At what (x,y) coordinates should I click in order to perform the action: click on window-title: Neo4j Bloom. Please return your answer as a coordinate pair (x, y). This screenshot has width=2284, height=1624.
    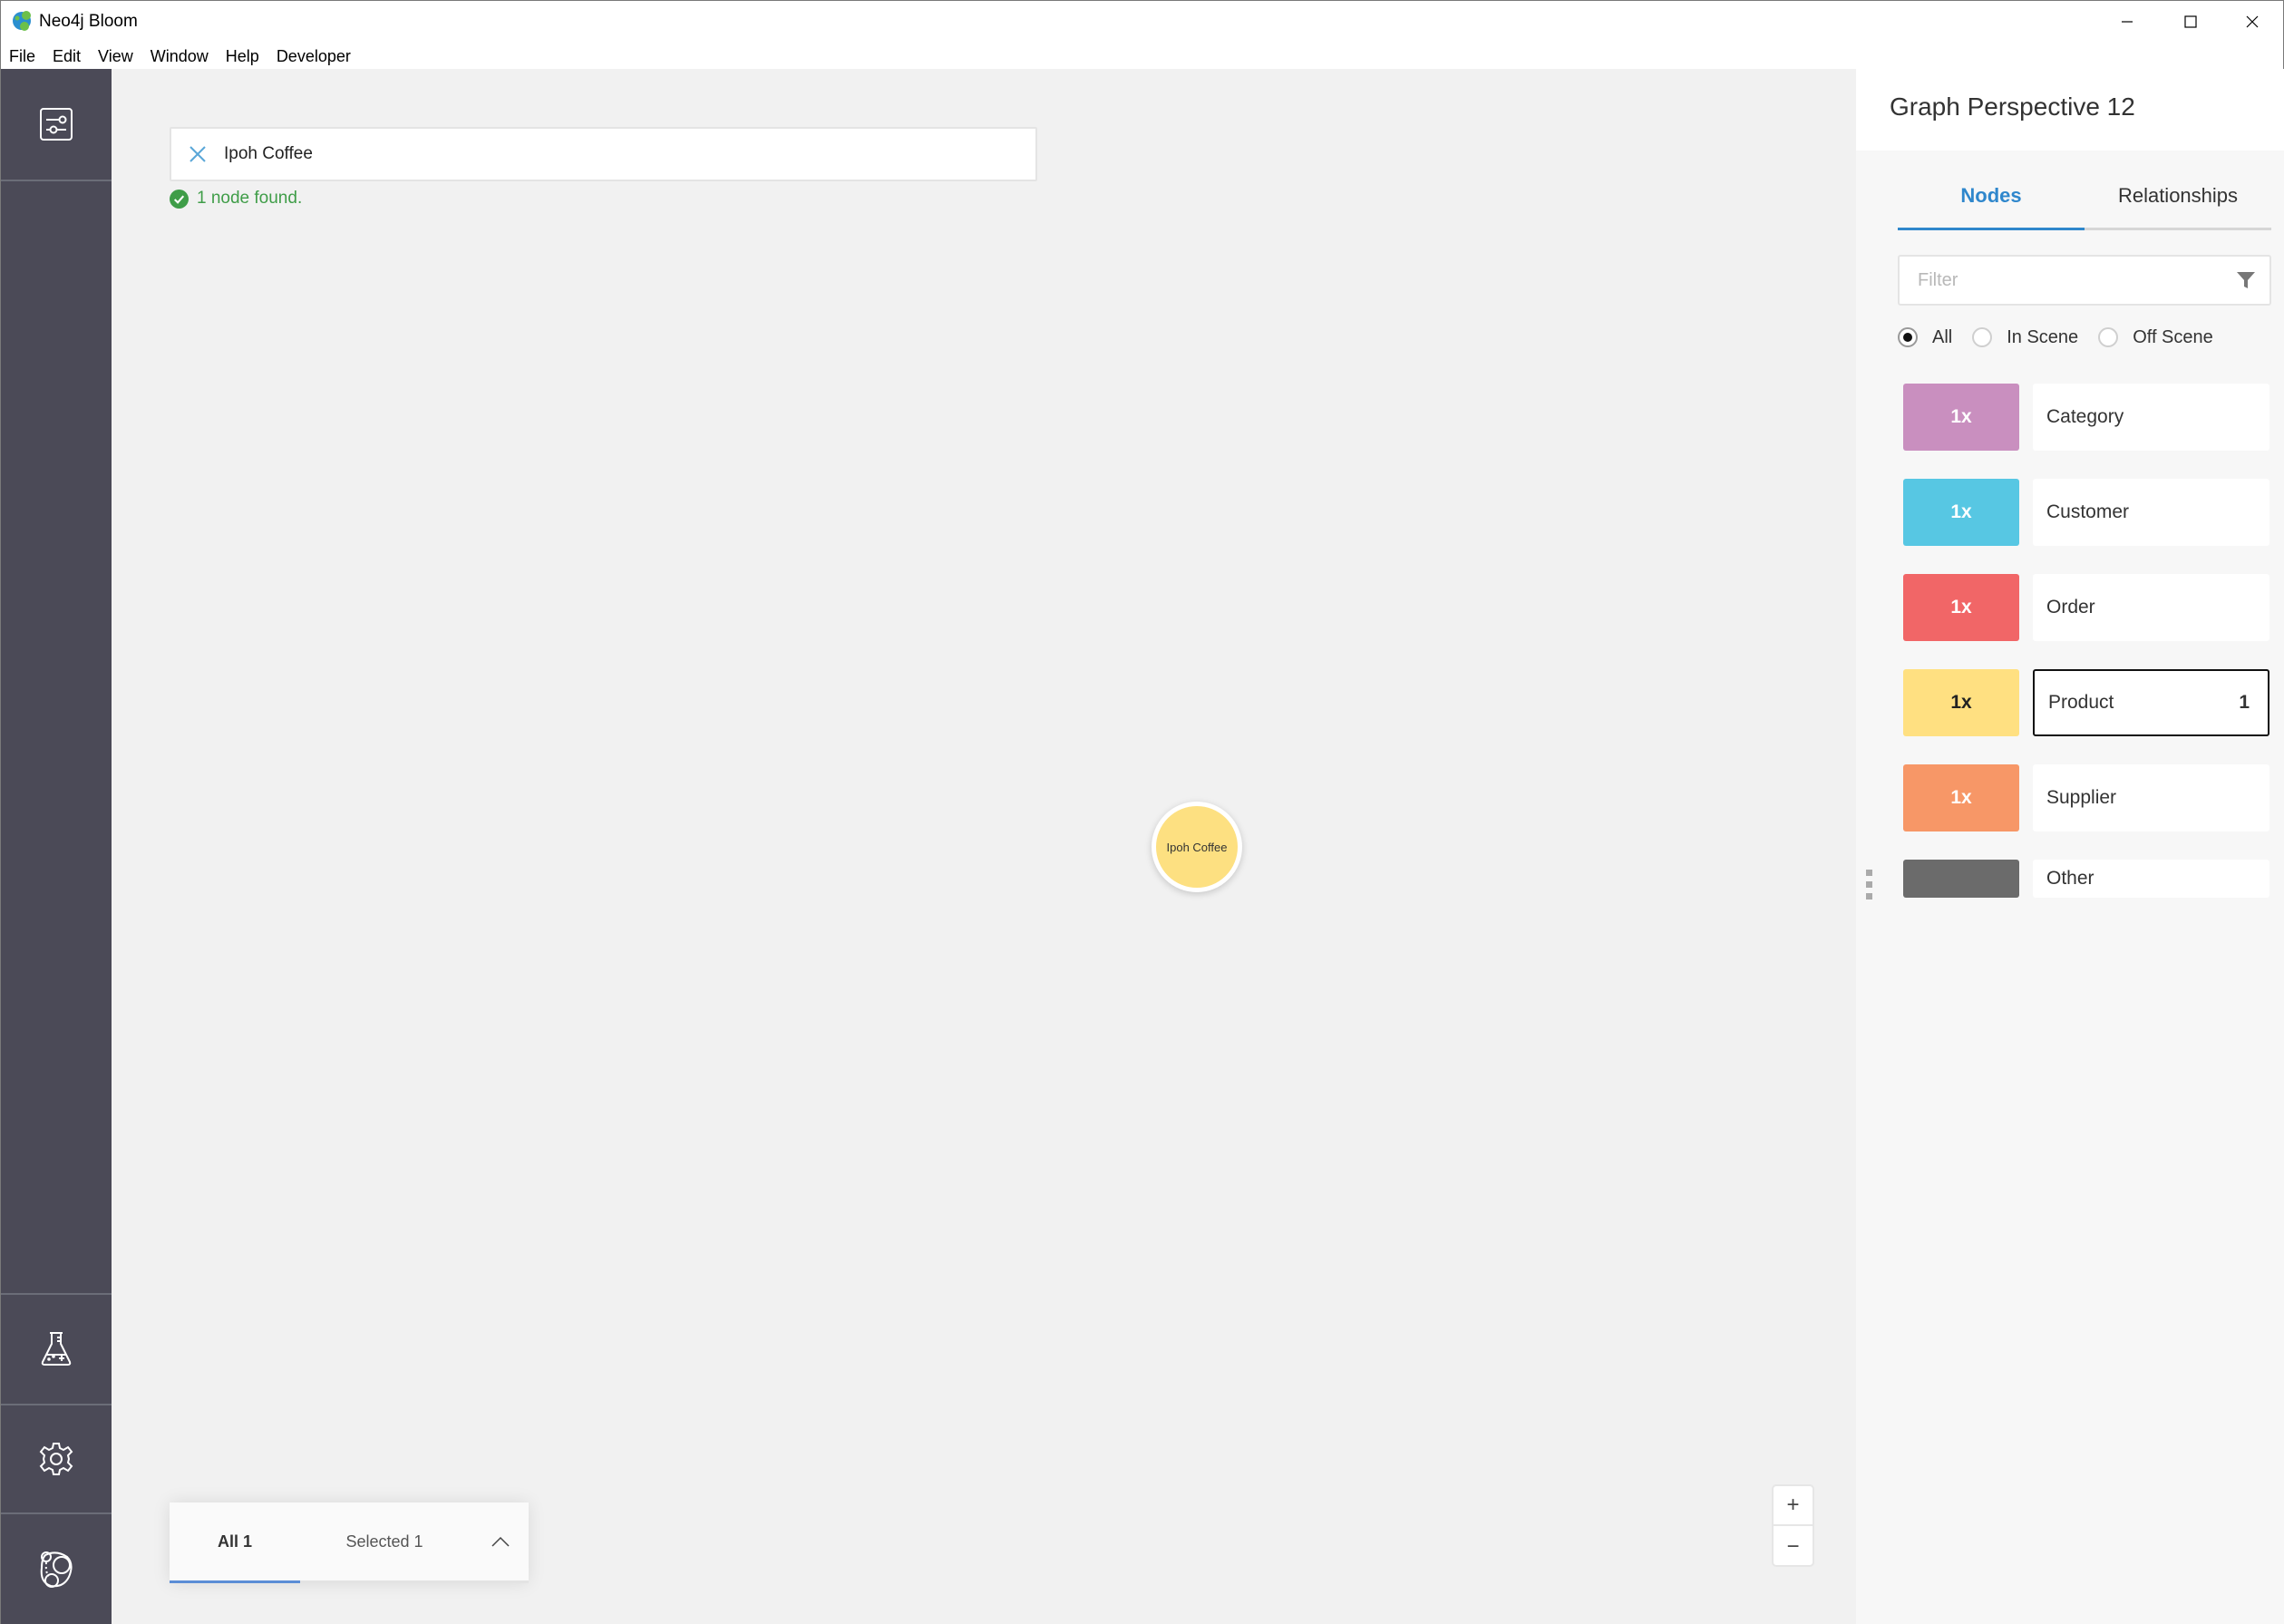
    Looking at the image, I should click on (88, 21).